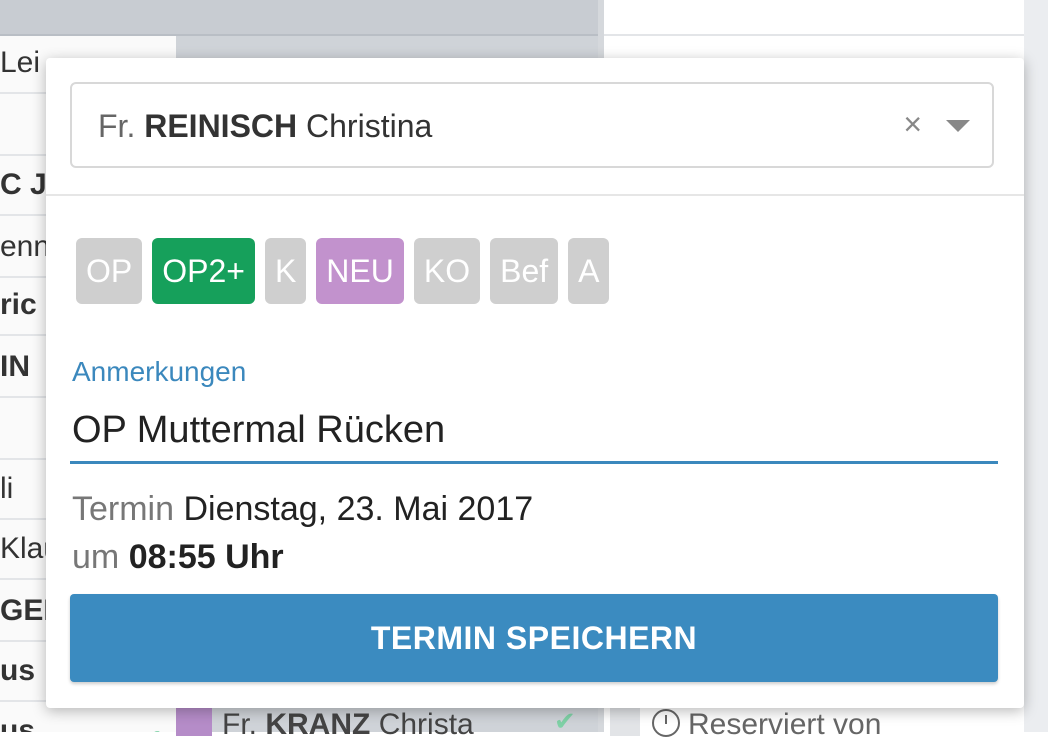 This screenshot has width=1048, height=742. I want to click on appointment-date: Termin Dienstag, 23. Mai 2017, so click(302, 509).